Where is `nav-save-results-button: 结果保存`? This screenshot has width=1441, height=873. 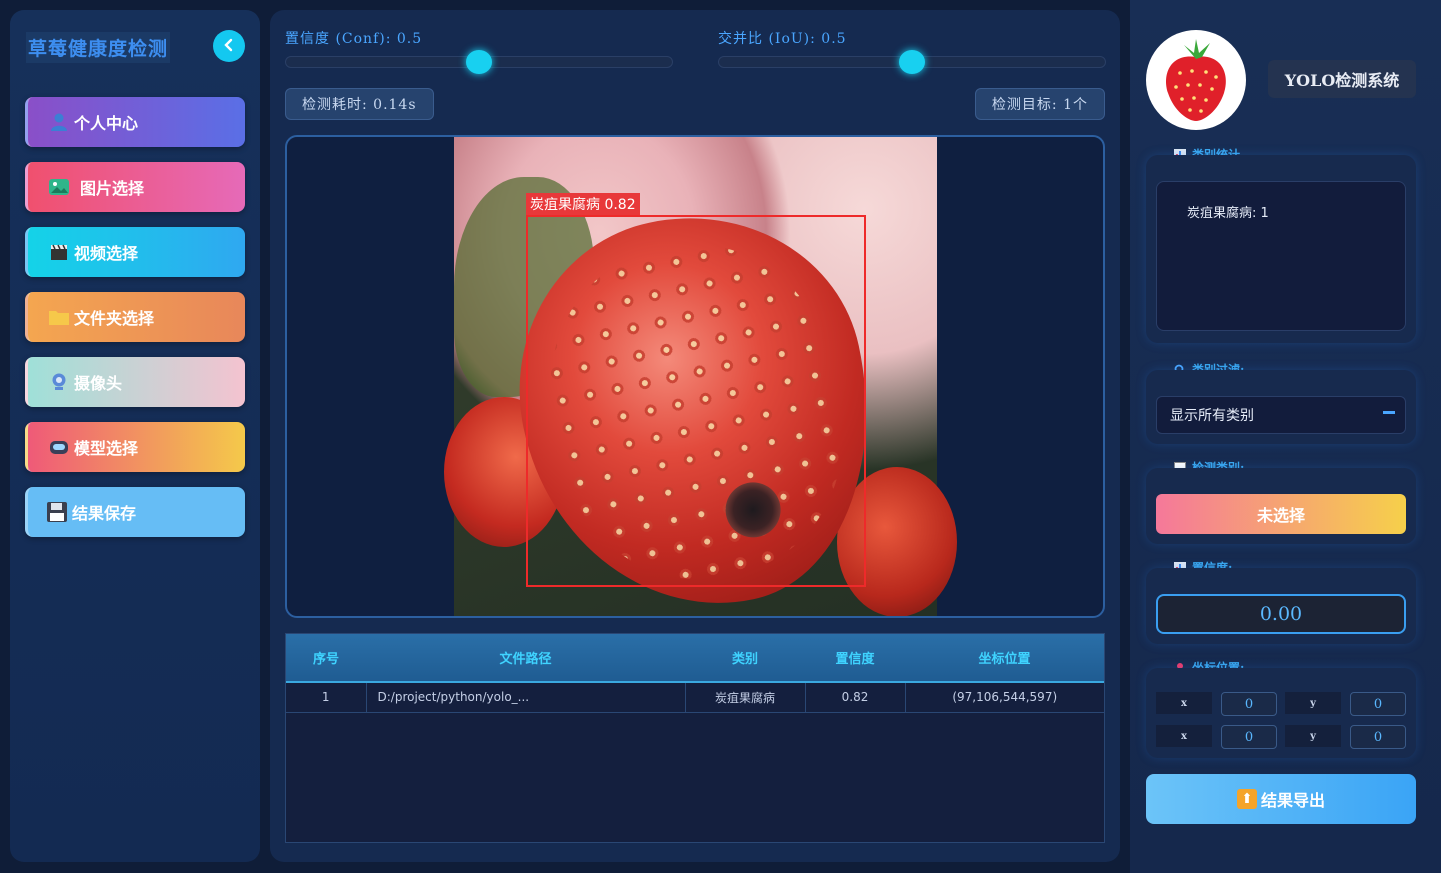
nav-save-results-button: 结果保存 is located at coordinates (135, 512).